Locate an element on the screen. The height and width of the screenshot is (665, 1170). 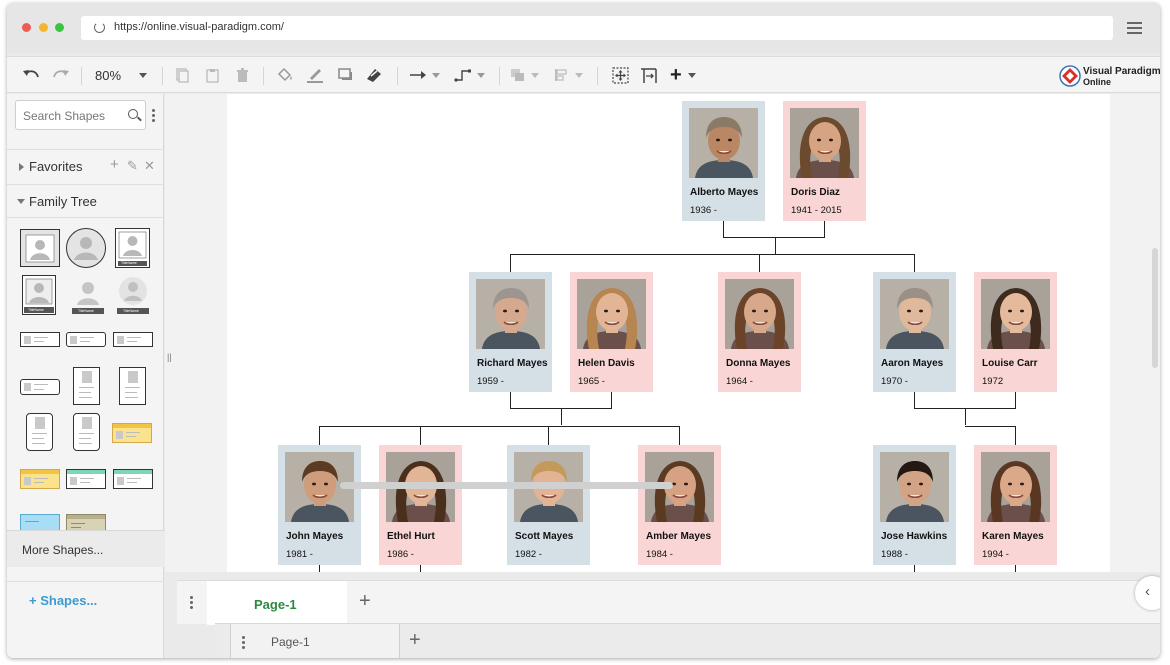
minimize-window-dot is located at coordinates (43, 27).